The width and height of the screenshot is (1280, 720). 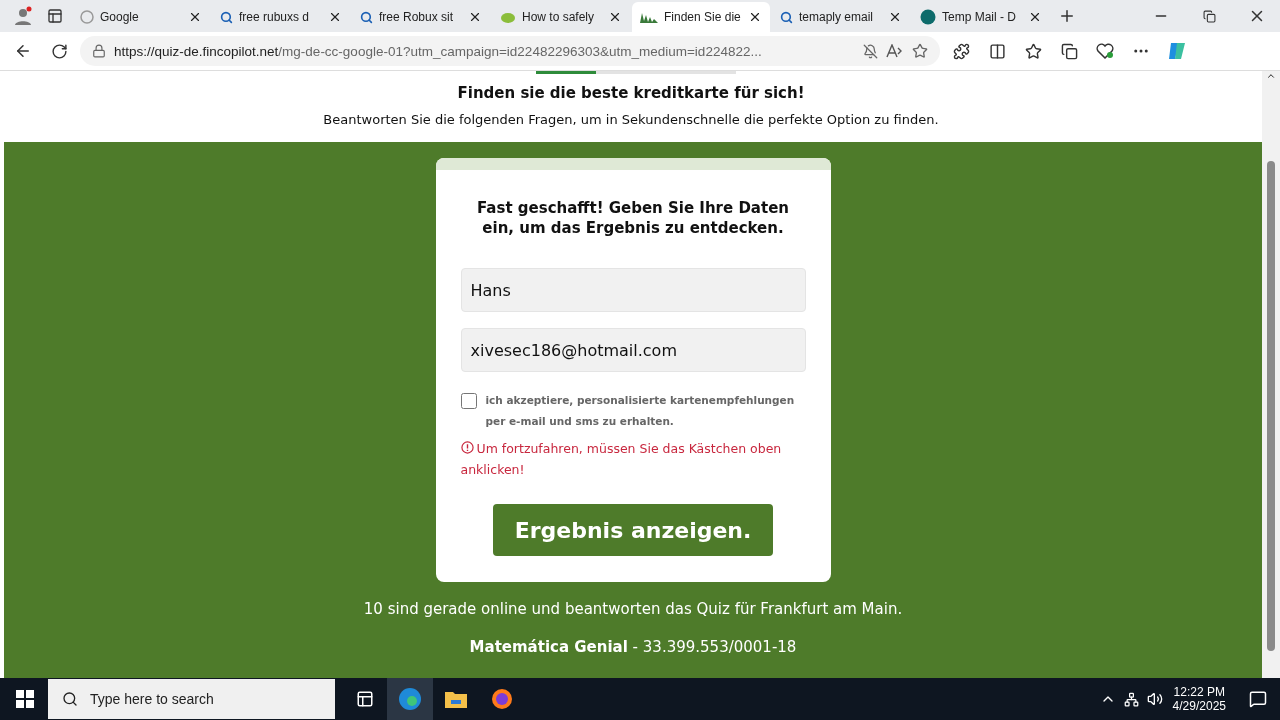 What do you see at coordinates (633, 218) in the screenshot?
I see `card-title: Fast geschafft! Geben Sie Ihre Daten ein, um das Ergebnis zu entdecken.` at bounding box center [633, 218].